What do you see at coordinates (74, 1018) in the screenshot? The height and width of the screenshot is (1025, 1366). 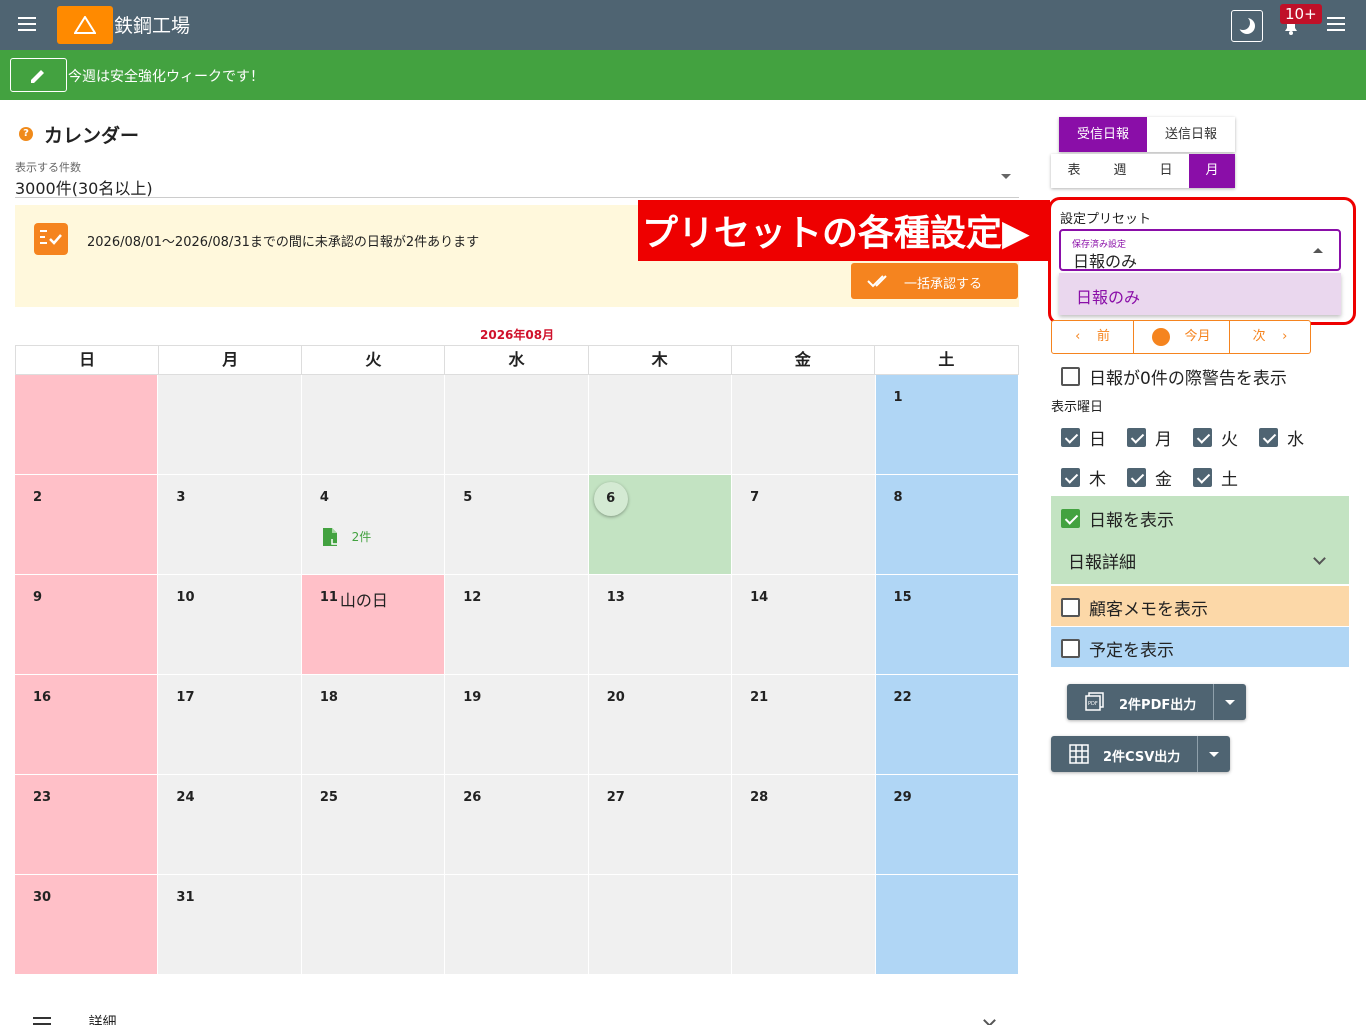 I see `detail-toggle: 詳細` at bounding box center [74, 1018].